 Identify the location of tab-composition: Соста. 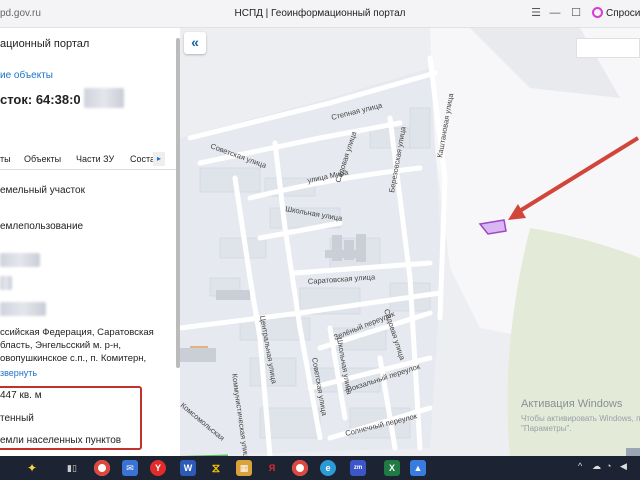
(142, 159).